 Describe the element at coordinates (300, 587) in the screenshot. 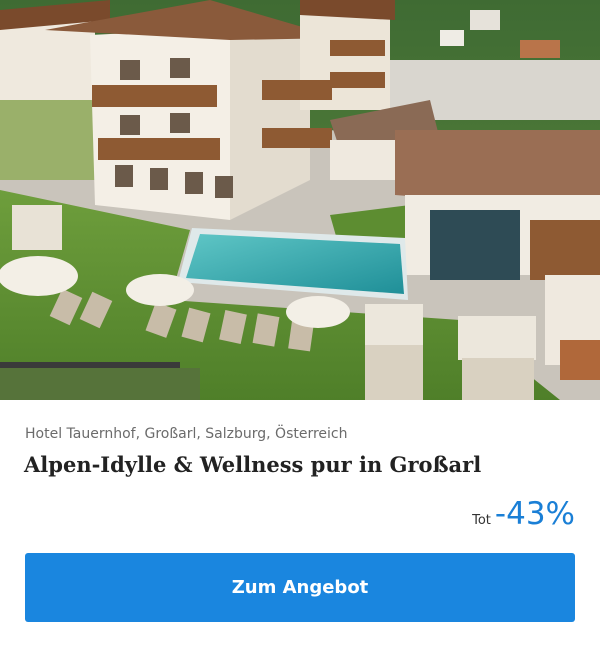

I see `zum-angebot-button: Zum Angebot` at that location.